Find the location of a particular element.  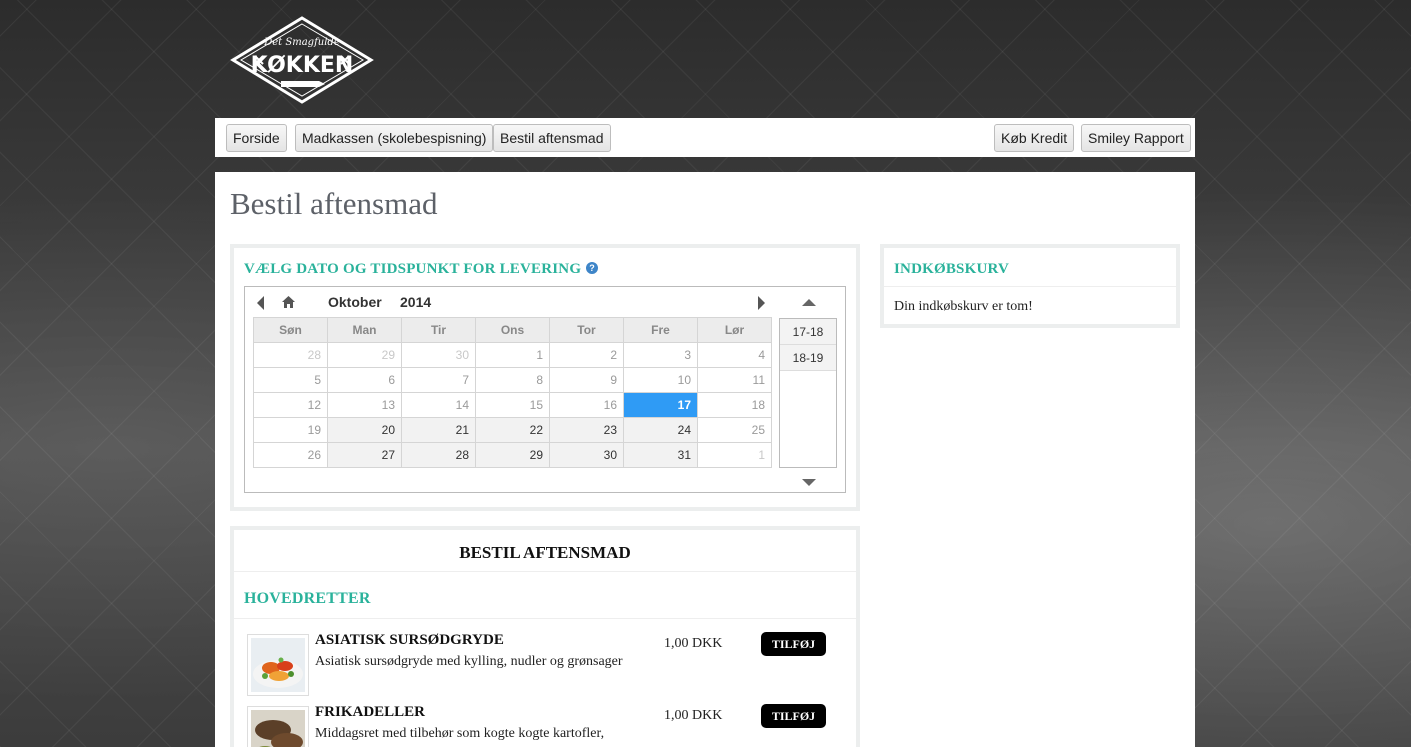

nav-smiley-rapport-button: Smiley Rapport is located at coordinates (1136, 138).